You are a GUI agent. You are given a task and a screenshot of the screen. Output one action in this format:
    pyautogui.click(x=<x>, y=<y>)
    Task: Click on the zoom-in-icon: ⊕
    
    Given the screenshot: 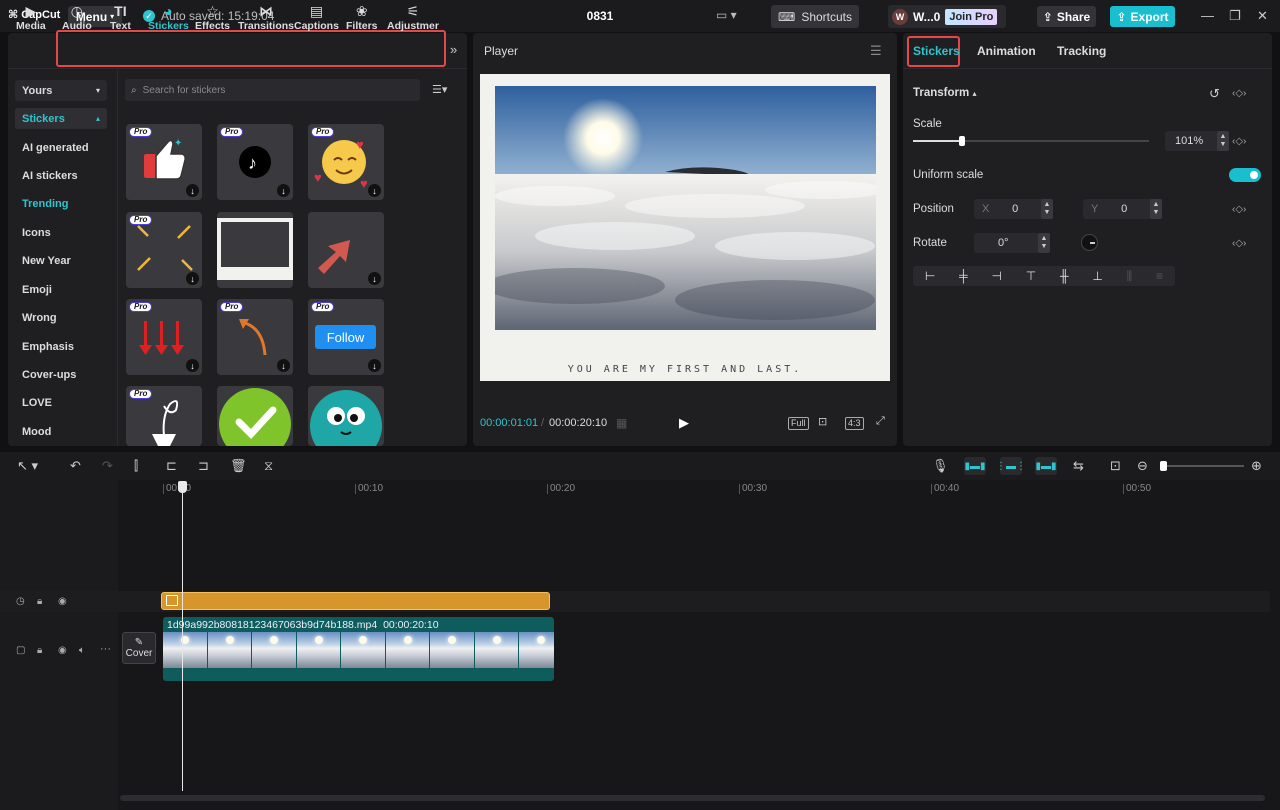 What is the action you would take?
    pyautogui.click(x=1256, y=466)
    